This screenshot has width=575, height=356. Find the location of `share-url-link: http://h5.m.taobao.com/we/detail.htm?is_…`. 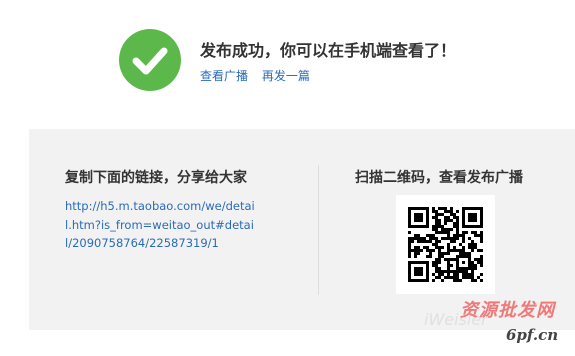

share-url-link: http://h5.m.taobao.com/we/detail.htm?is_… is located at coordinates (160, 225).